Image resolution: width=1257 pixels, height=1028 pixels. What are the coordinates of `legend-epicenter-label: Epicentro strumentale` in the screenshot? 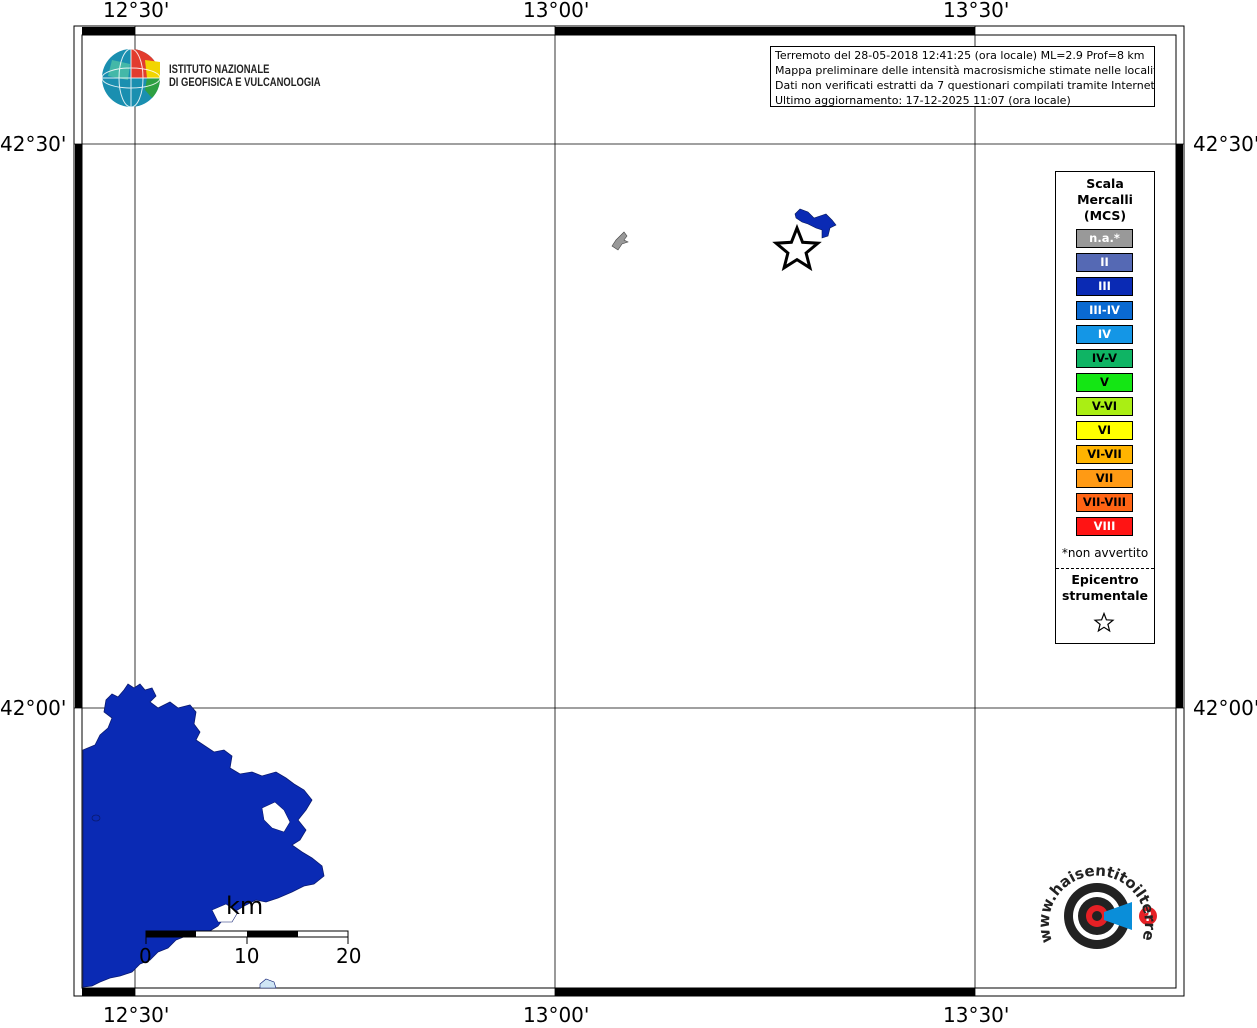 It's located at (1105, 588).